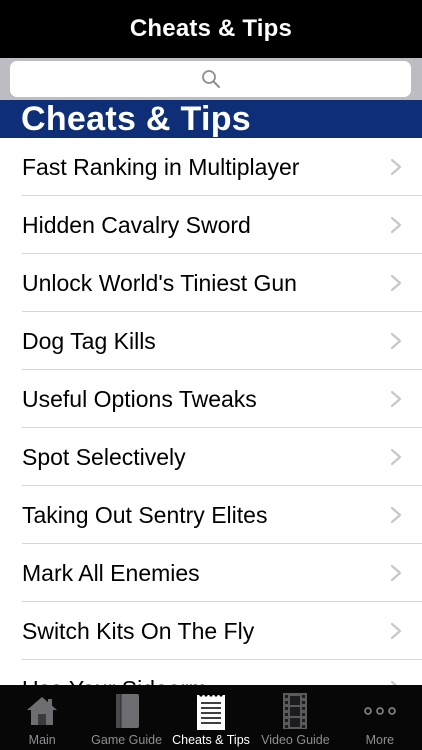 Image resolution: width=422 pixels, height=750 pixels. What do you see at coordinates (211, 711) in the screenshot?
I see `notepad-icon` at bounding box center [211, 711].